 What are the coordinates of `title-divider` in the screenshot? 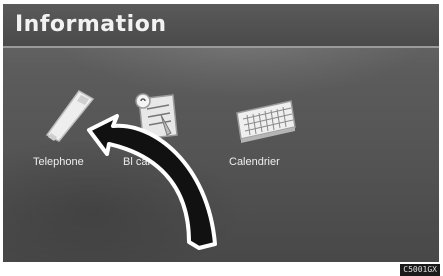 It's located at (221, 47).